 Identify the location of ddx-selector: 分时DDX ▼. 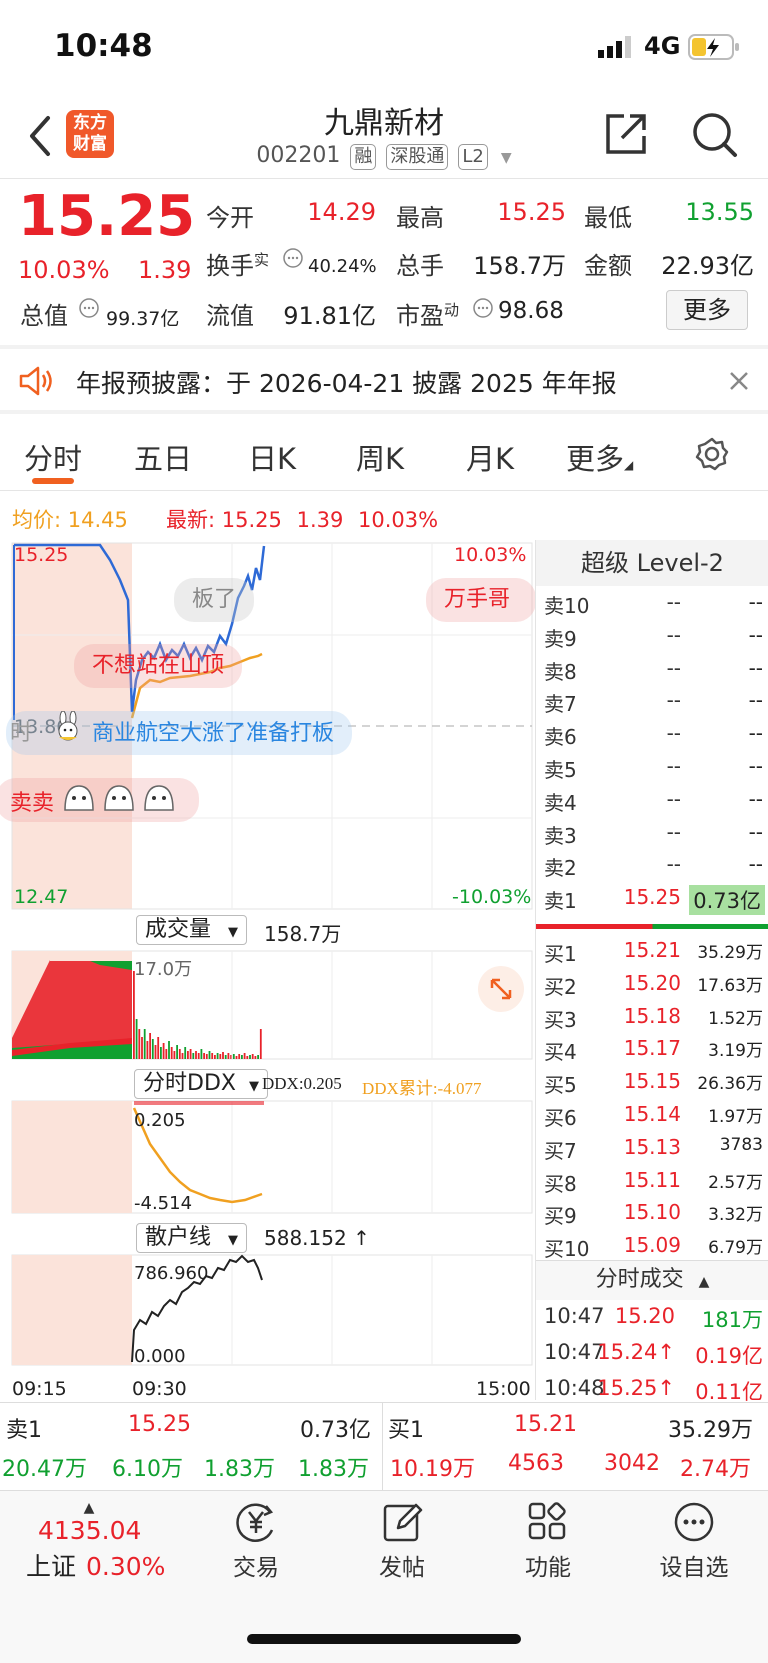
(201, 1084).